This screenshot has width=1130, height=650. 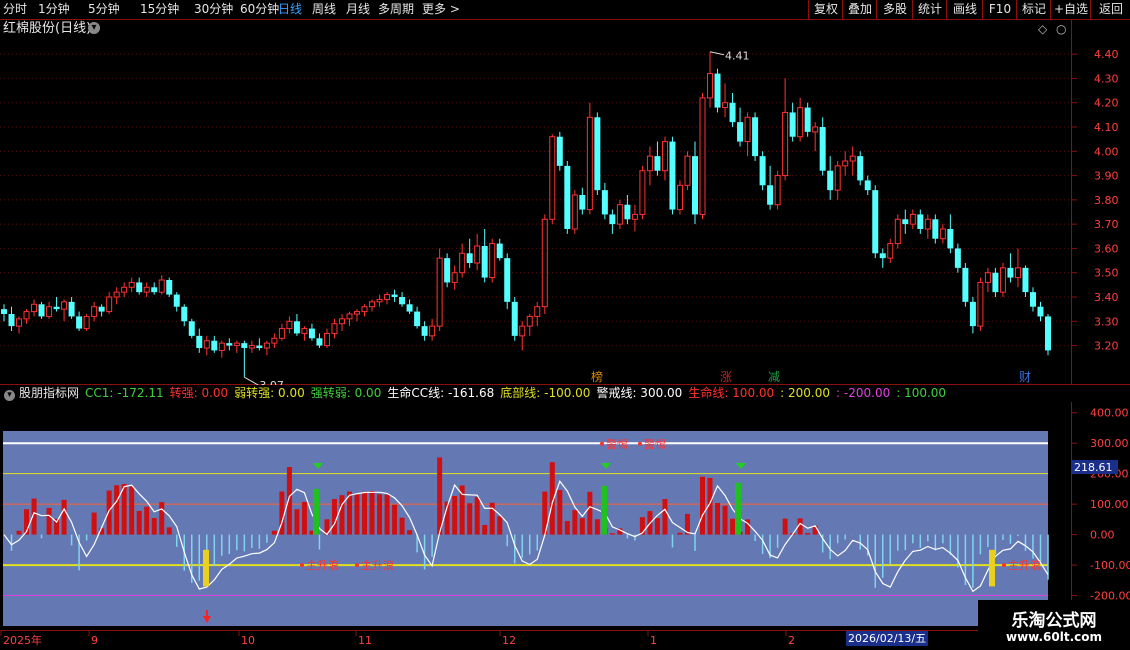 I want to click on indicator-menu-icon: ▾, so click(x=9, y=395).